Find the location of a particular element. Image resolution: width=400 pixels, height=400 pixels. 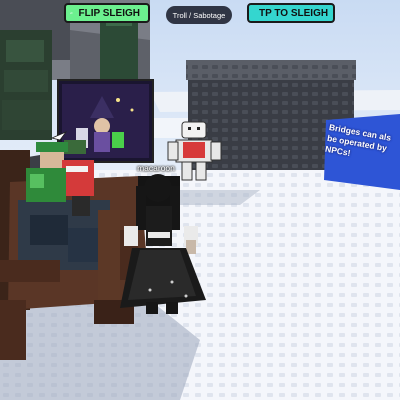

flip-arrow-icon is located at coordinates (71, 13).